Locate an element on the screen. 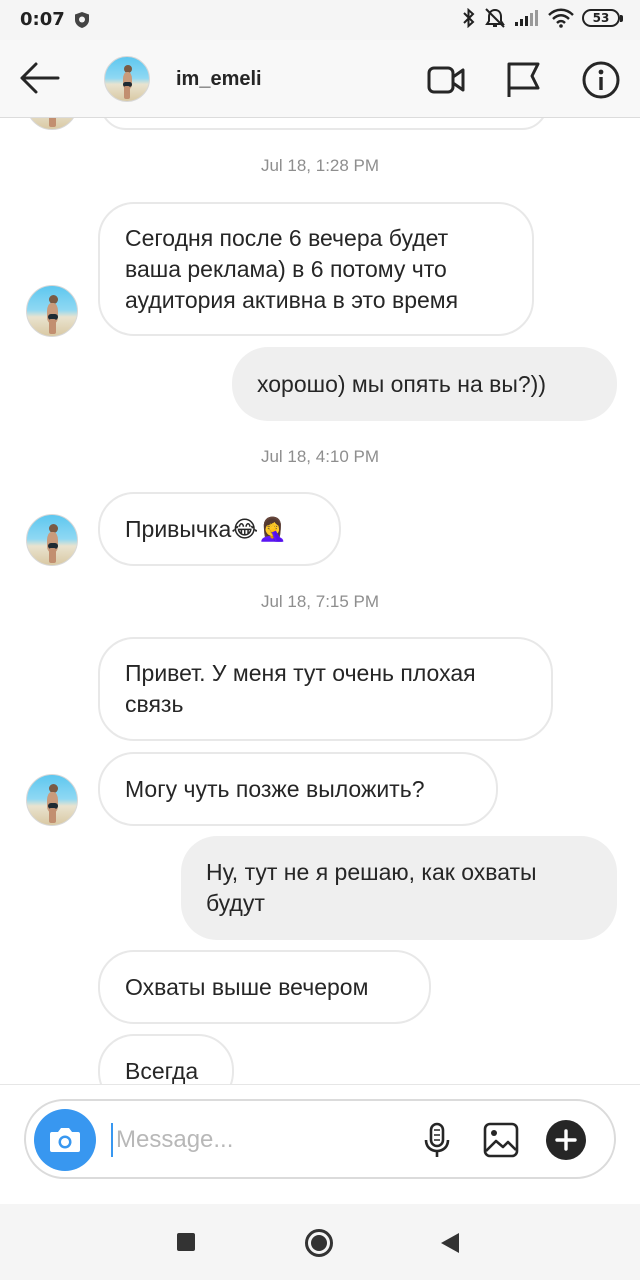 Image resolution: width=640 pixels, height=1280 pixels. info-icon is located at coordinates (601, 80).